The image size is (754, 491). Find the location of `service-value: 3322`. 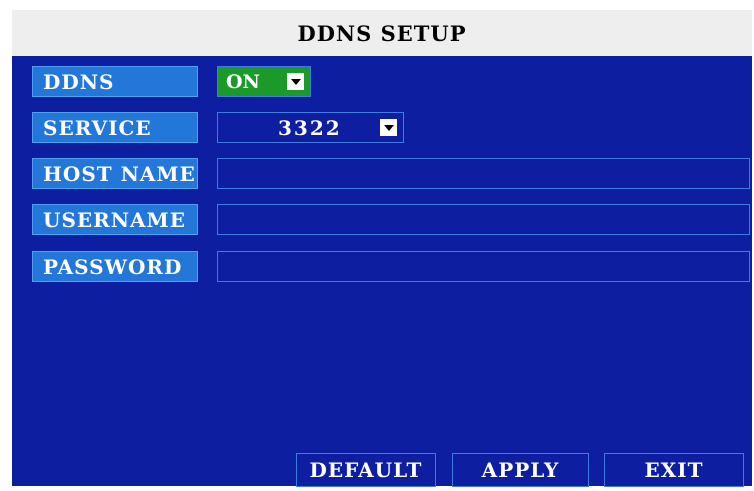

service-value: 3322 is located at coordinates (310, 127).